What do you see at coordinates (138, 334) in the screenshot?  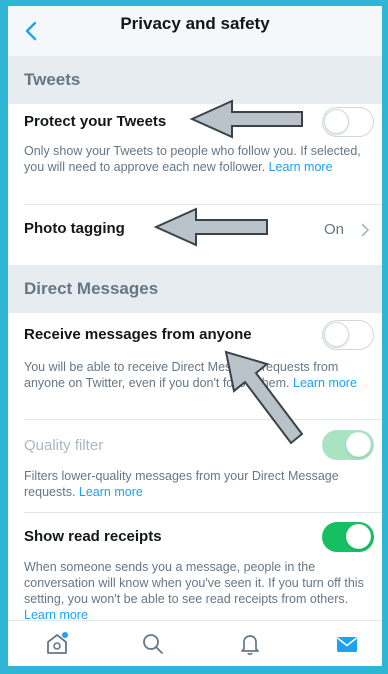 I see `receive-messages-label: Receive messages from anyone` at bounding box center [138, 334].